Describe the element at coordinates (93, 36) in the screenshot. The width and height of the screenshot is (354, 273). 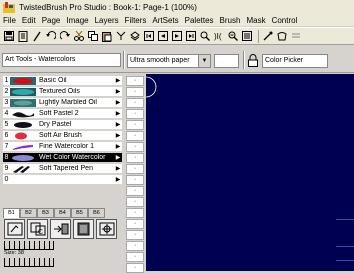
I see `copy-icon` at that location.